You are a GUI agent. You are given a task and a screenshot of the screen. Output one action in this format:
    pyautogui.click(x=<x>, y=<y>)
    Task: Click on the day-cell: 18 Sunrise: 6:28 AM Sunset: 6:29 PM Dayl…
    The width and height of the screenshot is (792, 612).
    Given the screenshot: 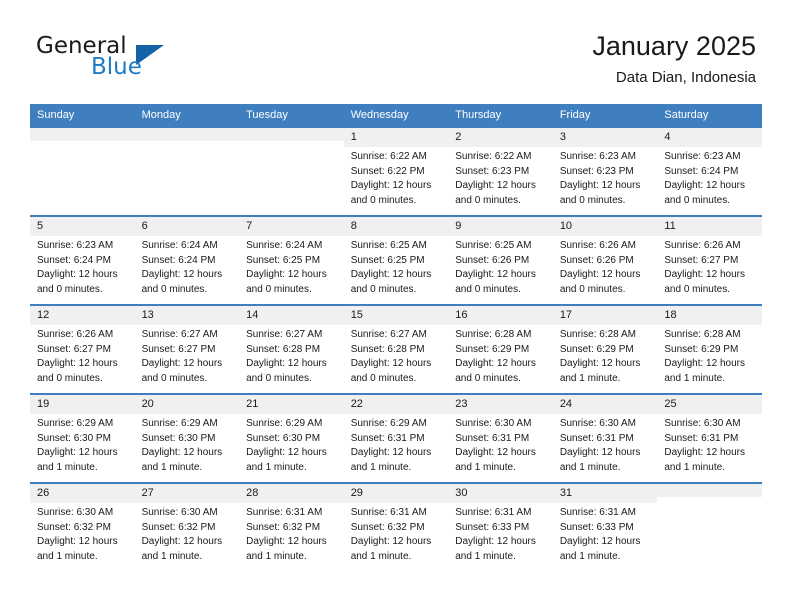 What is the action you would take?
    pyautogui.click(x=709, y=349)
    